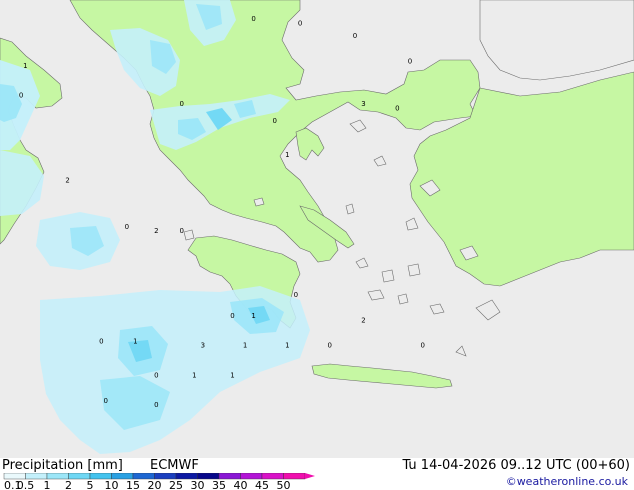 This screenshot has height=490, width=634. Describe the element at coordinates (253, 19) in the screenshot. I see `point-value-0: 0` at that location.